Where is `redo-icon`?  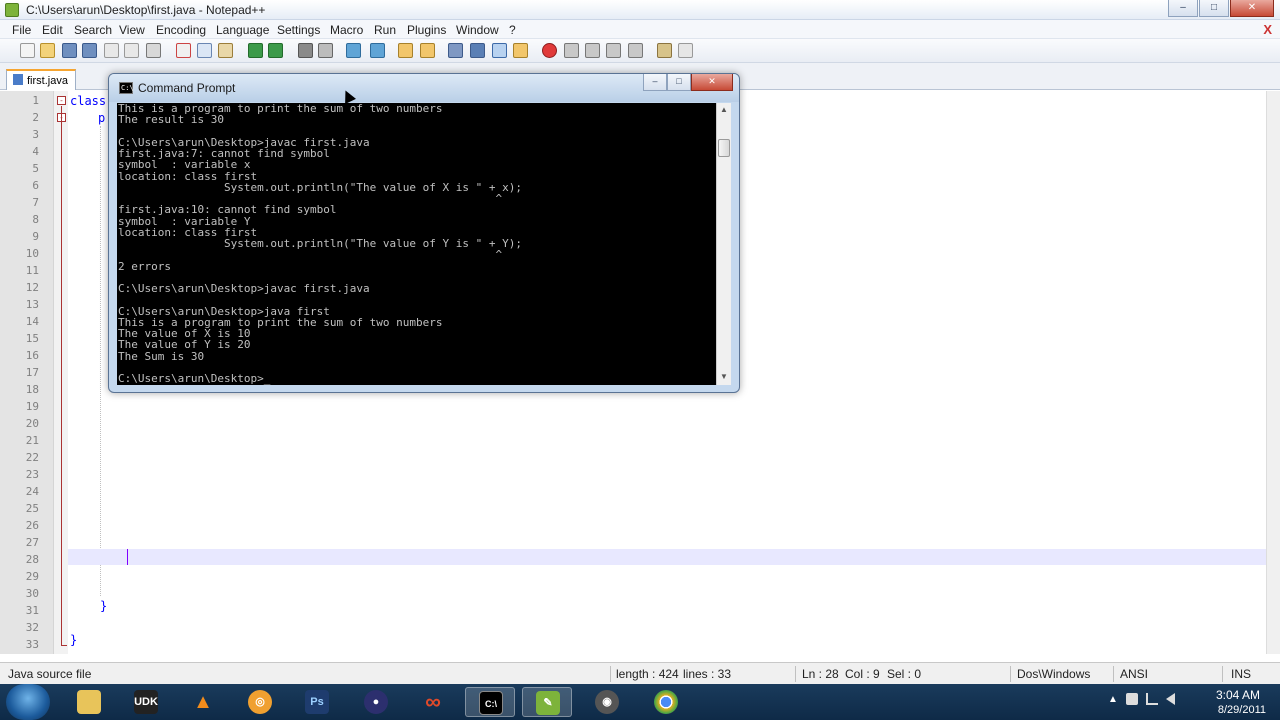
redo-icon is located at coordinates (275, 50).